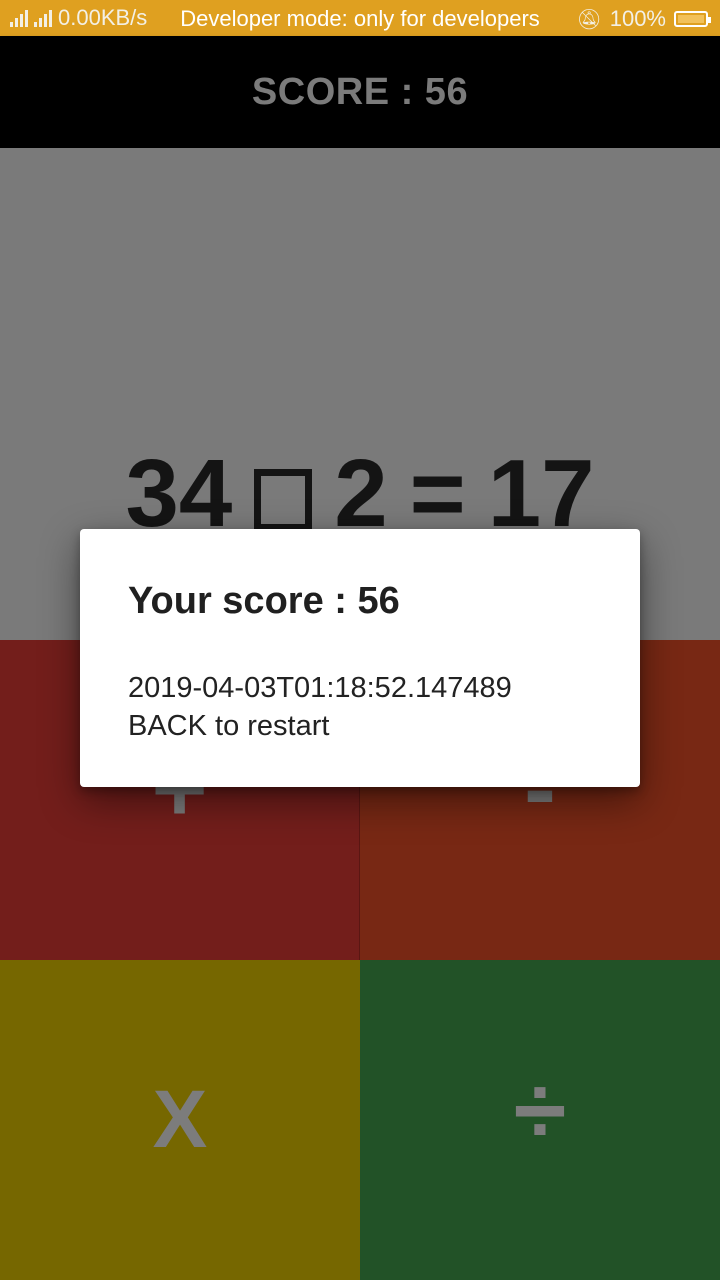 The width and height of the screenshot is (720, 1280). I want to click on dialog-title: Your score : 56, so click(264, 601).